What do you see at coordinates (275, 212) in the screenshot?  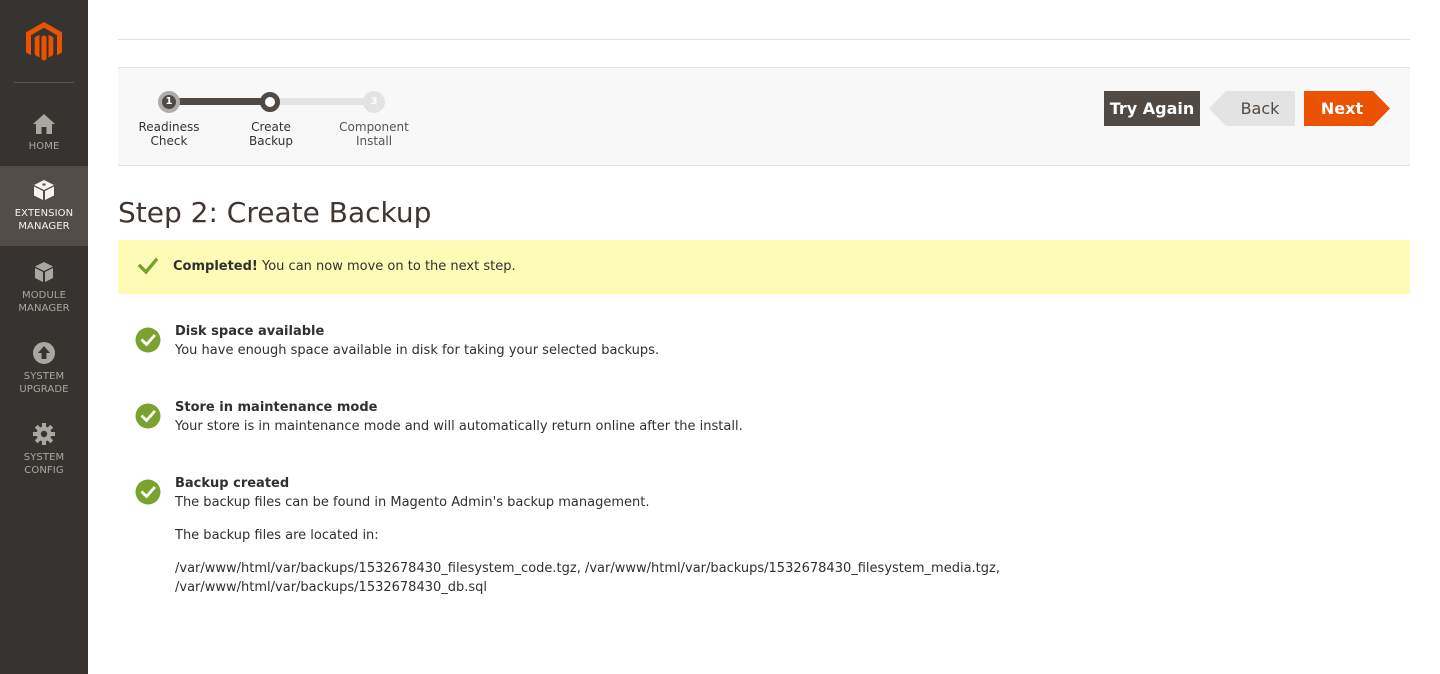 I see `page-title: Step 2: Create Backup` at bounding box center [275, 212].